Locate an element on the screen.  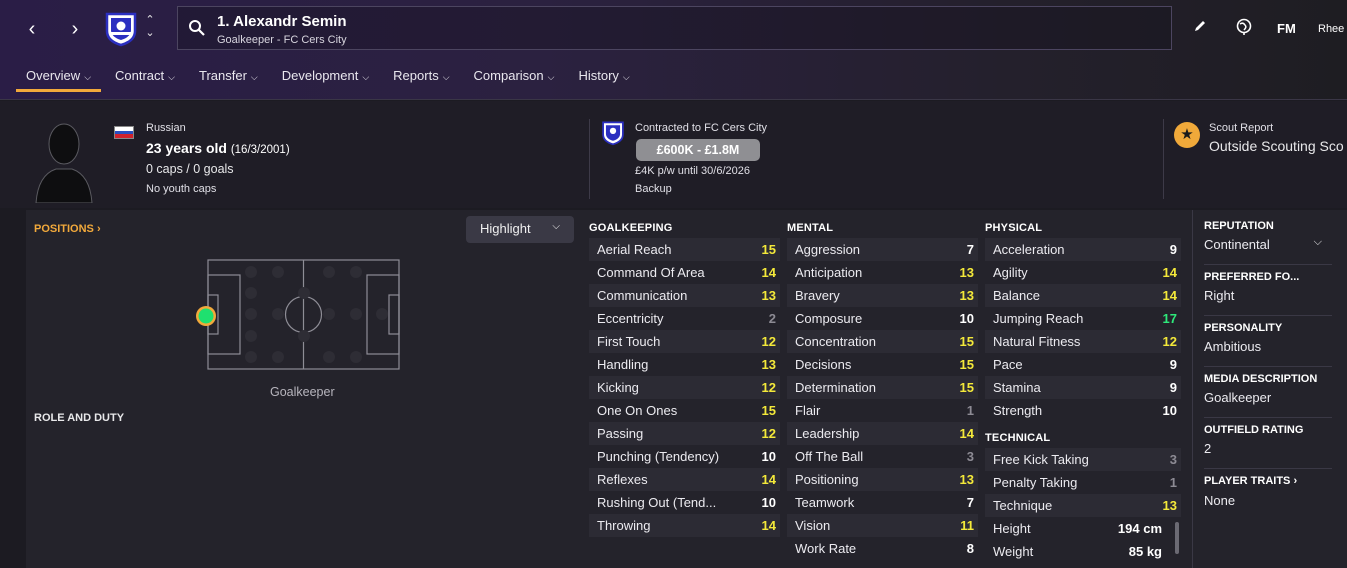
player-silhouette-icon is located at coordinates (64, 163).